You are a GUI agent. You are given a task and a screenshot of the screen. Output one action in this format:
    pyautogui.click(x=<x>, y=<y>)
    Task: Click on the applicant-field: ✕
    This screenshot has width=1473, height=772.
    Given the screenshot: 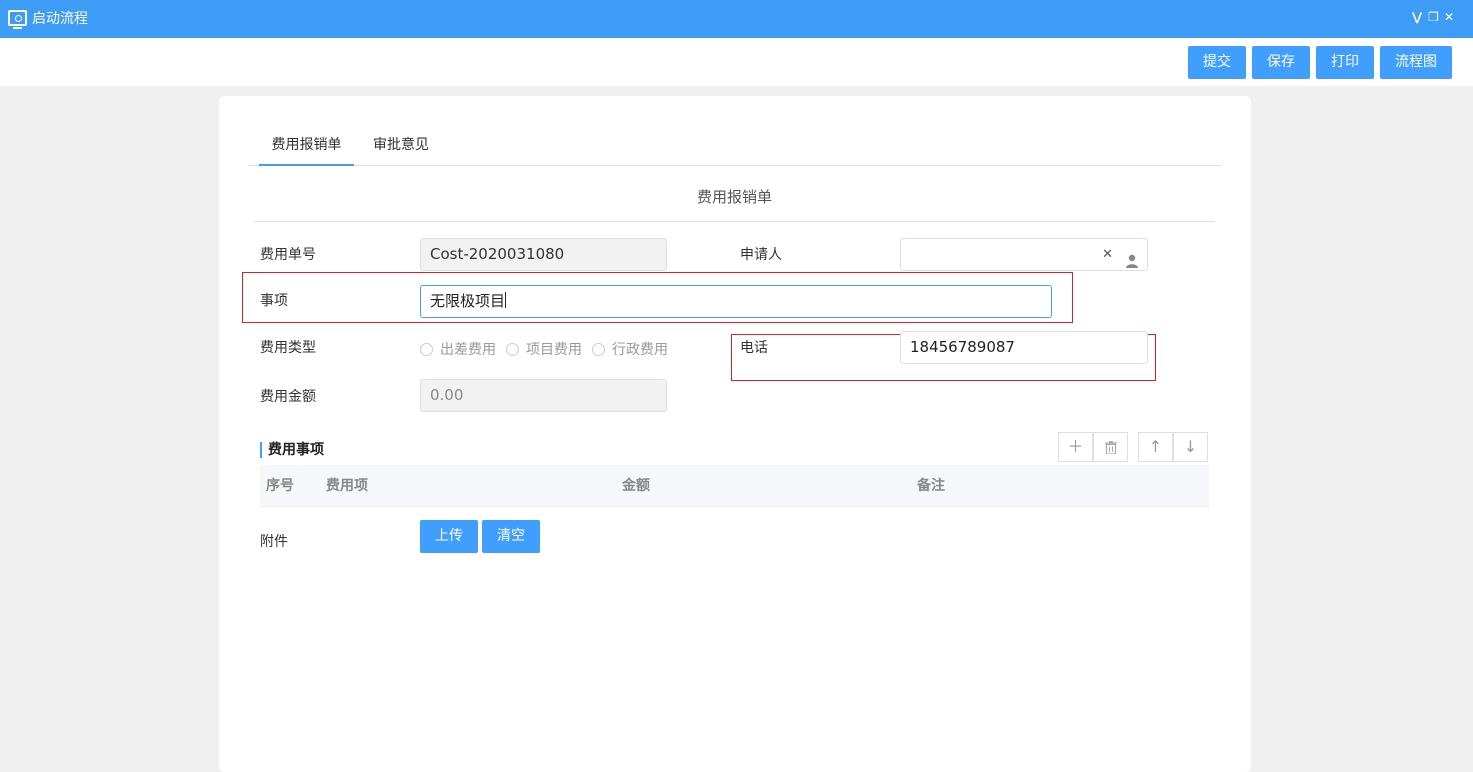 What is the action you would take?
    pyautogui.click(x=1024, y=254)
    